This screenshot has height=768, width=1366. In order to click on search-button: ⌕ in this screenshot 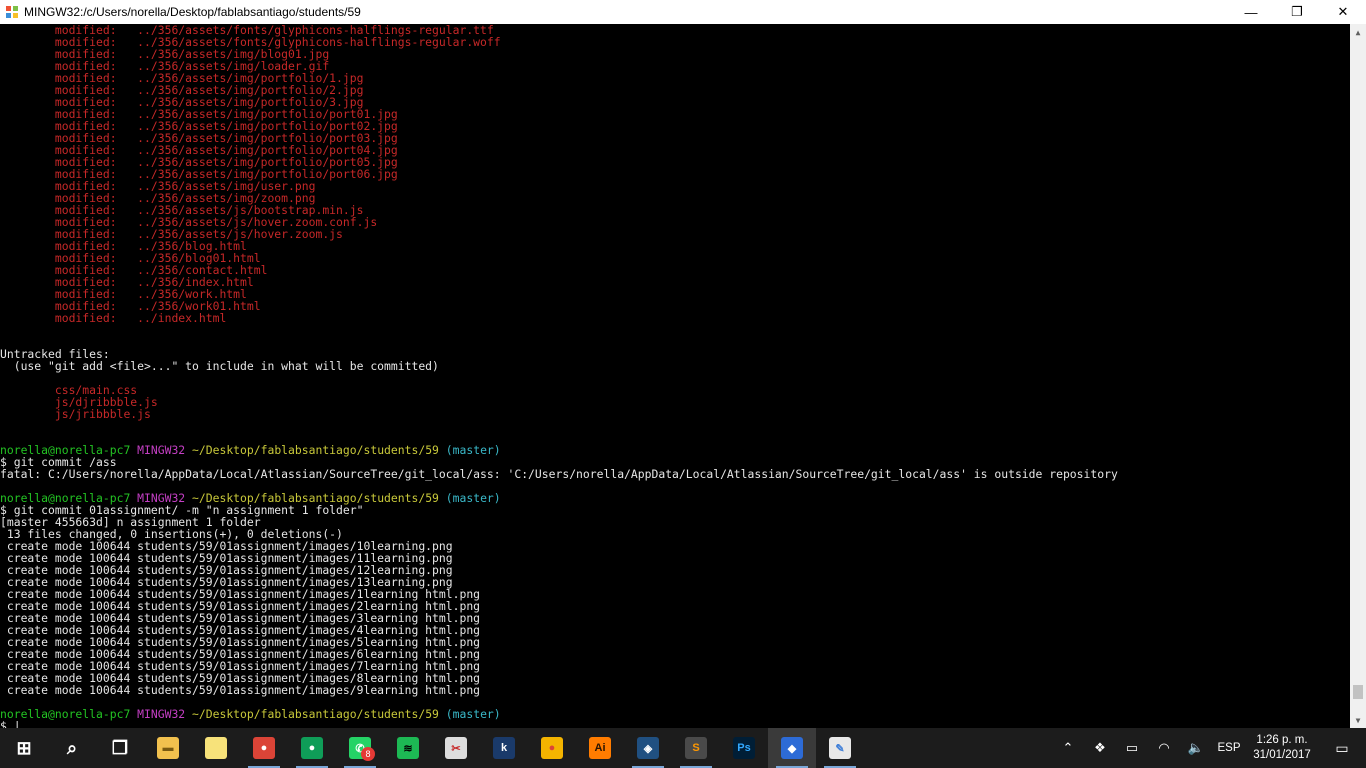, I will do `click(72, 748)`.